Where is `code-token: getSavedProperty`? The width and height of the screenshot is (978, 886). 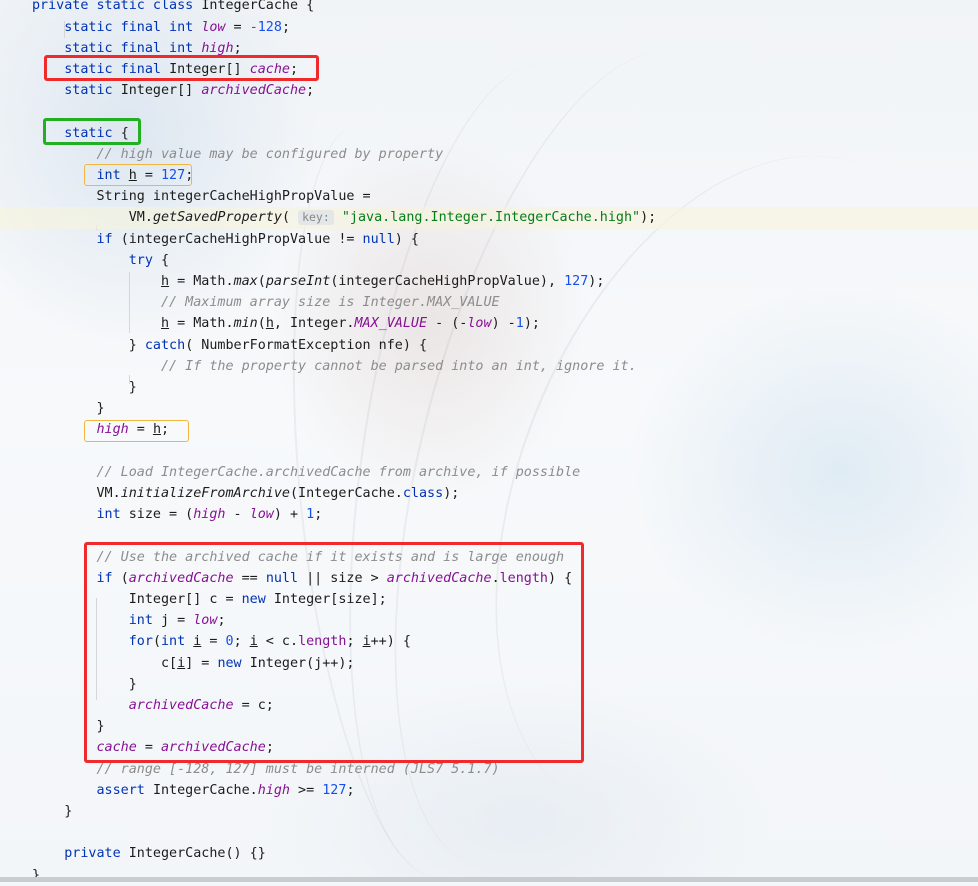 code-token: getSavedProperty is located at coordinates (217, 218).